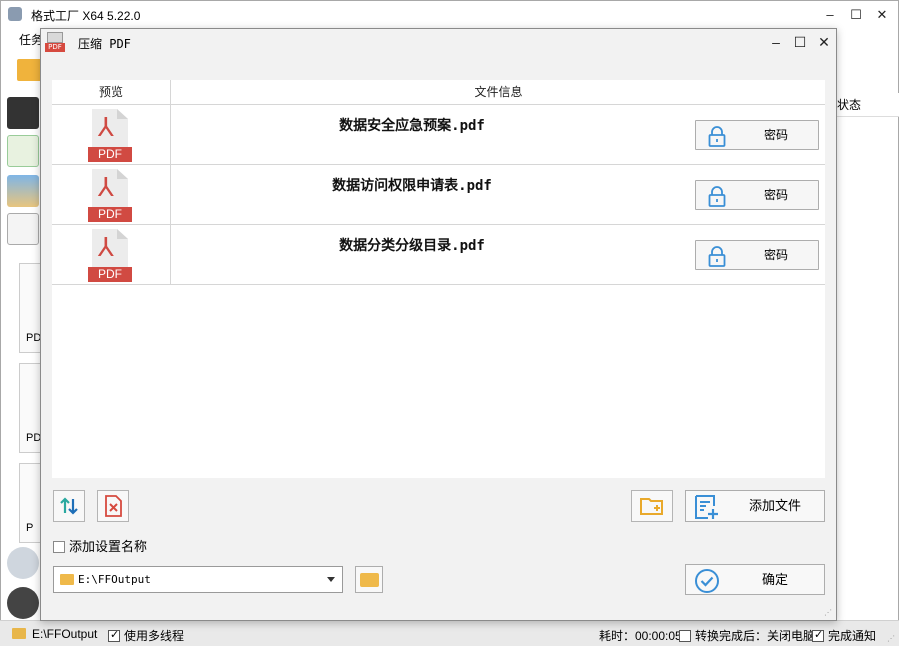 The height and width of the screenshot is (646, 899). I want to click on main-window-title: 格式工厂 X64 5.22.0, so click(86, 16).